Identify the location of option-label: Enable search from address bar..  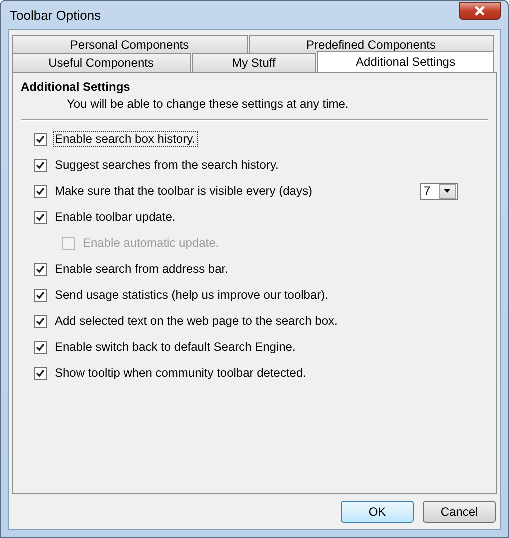
(141, 269).